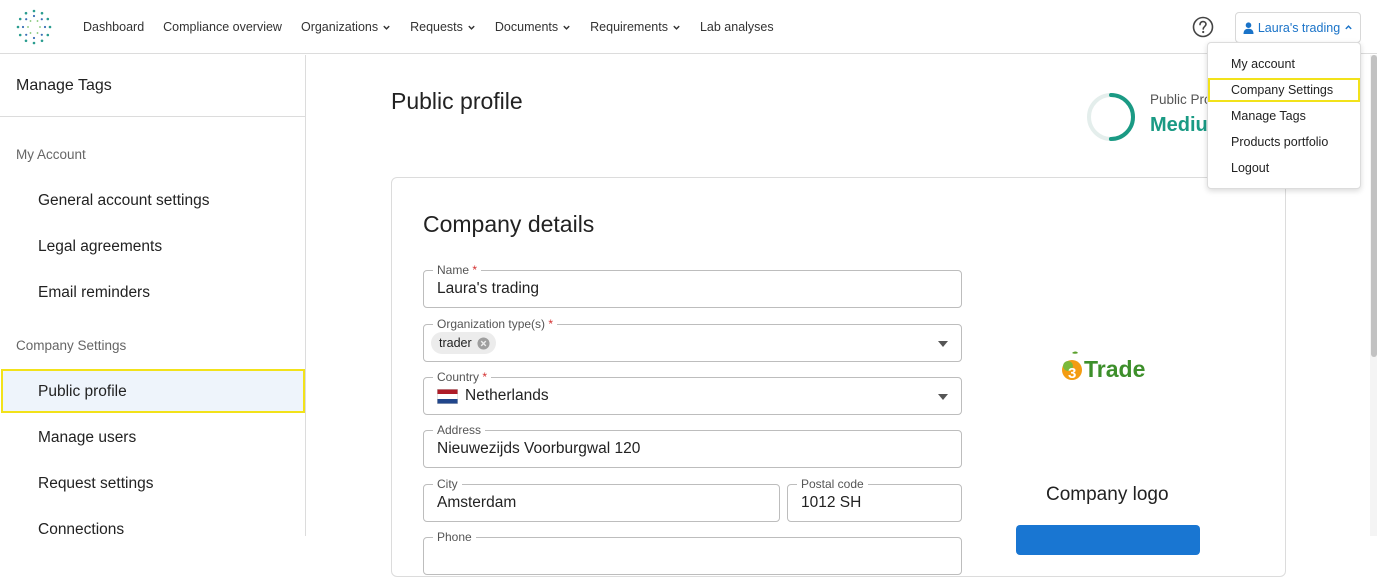  Describe the element at coordinates (1114, 369) in the screenshot. I see `svg-text: Trade` at that location.